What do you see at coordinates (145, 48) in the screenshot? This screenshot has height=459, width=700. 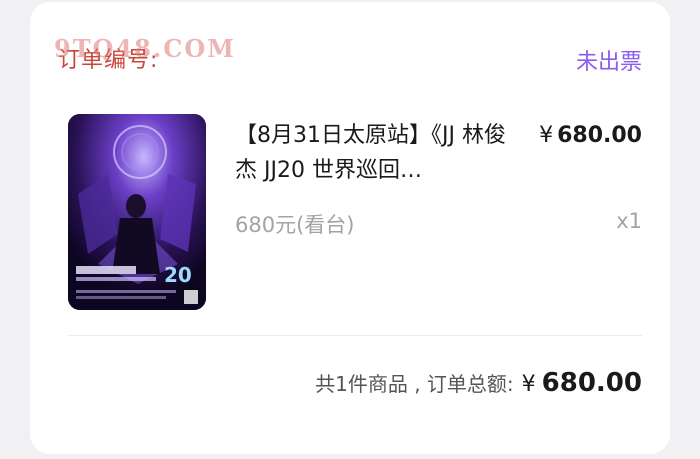 I see `watermark-logo: 9TQ48.COM` at bounding box center [145, 48].